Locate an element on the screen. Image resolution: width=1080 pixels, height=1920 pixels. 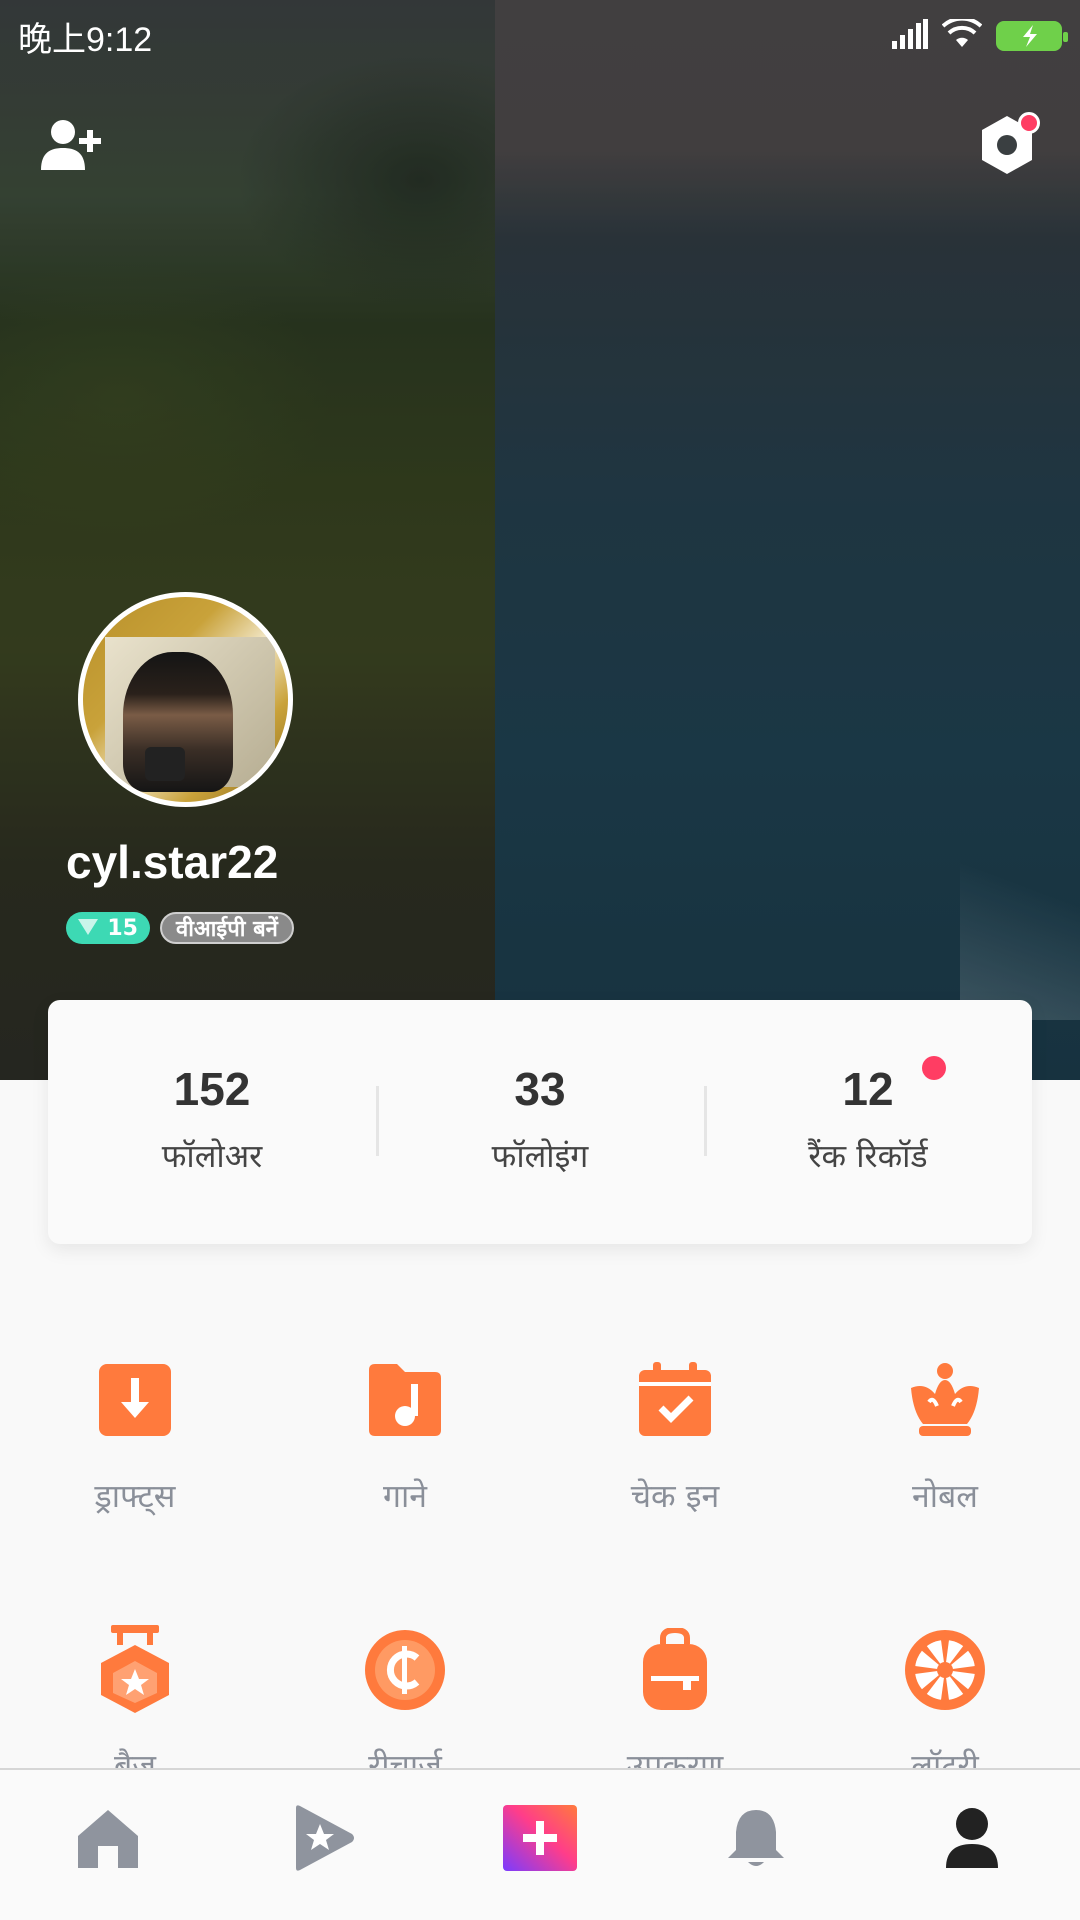
create-plus-icon is located at coordinates (540, 1840).